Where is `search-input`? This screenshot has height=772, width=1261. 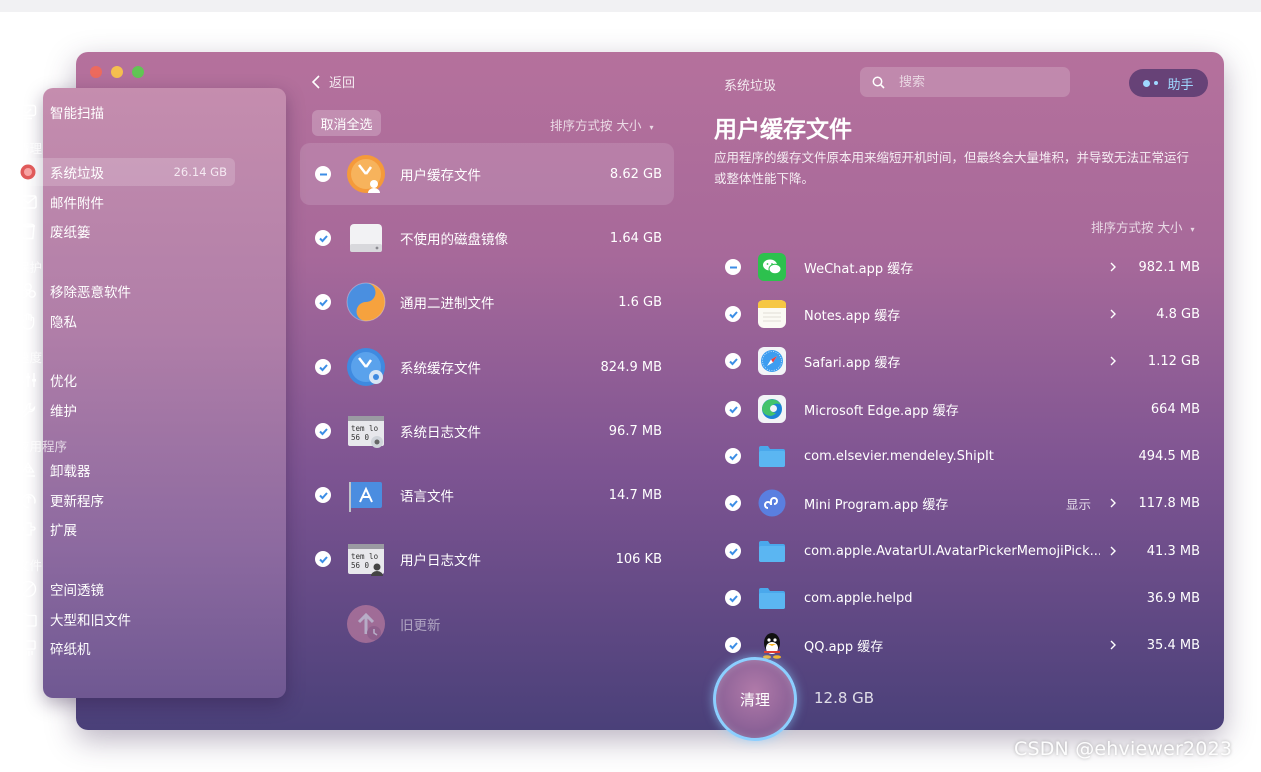 search-input is located at coordinates (979, 82).